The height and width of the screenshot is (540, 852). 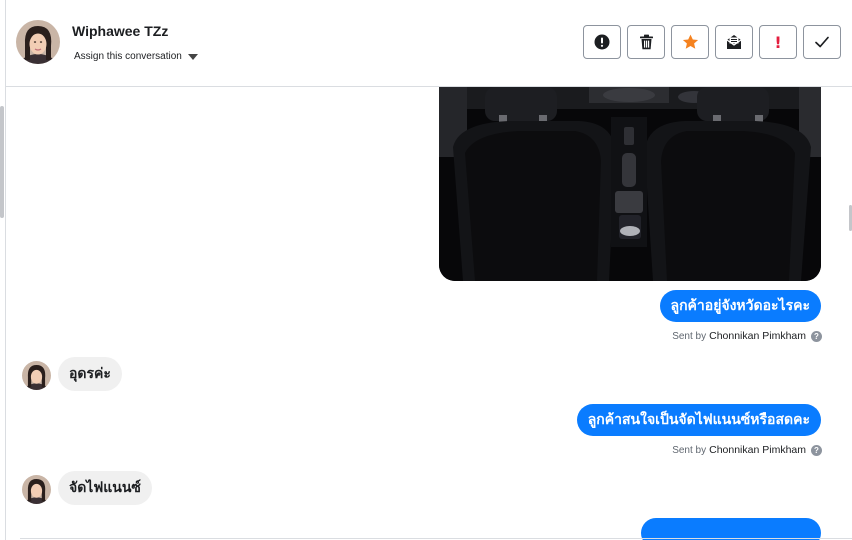 I want to click on outgoing-message: ลูกค้าสนใจเป็นจัดไฟแนนซ์หรือสดคะ, so click(x=698, y=420).